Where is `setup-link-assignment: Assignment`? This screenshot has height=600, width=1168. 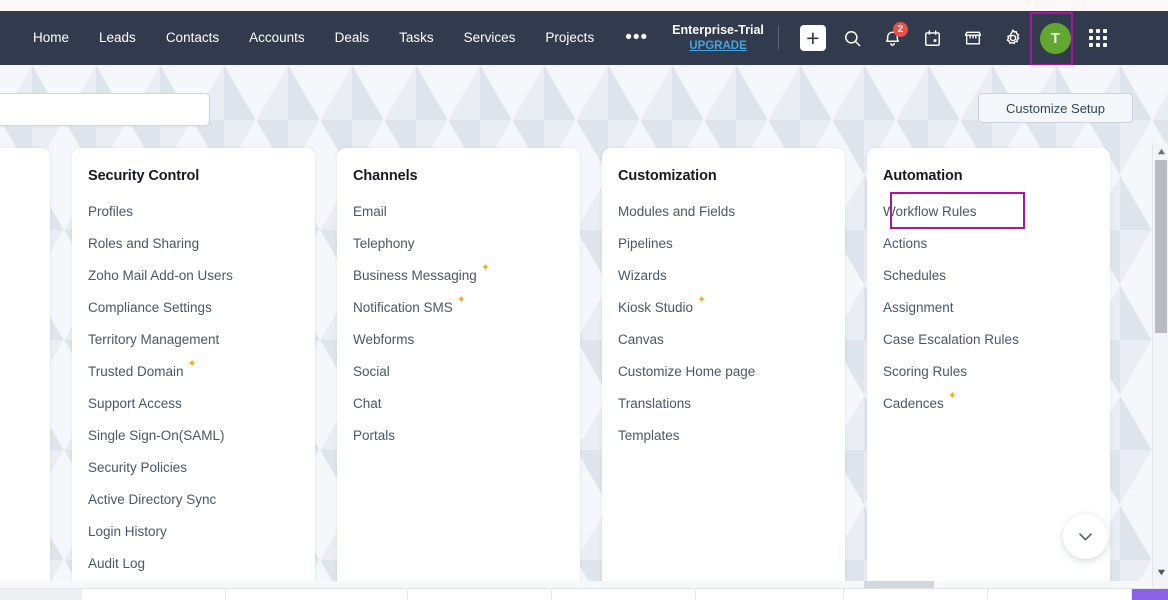
setup-link-assignment: Assignment is located at coordinates (996, 308).